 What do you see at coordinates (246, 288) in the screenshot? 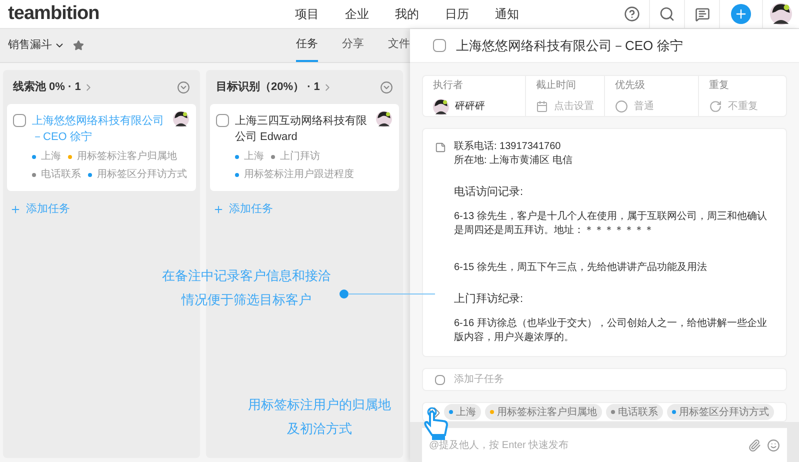
I see `annotation-text: 在备注中记录客户信息和接洽情况便于筛选目标客户` at bounding box center [246, 288].